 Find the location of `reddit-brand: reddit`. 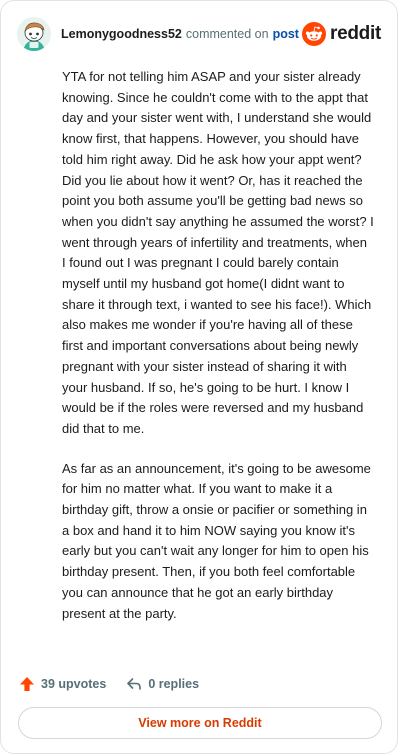

reddit-brand: reddit is located at coordinates (341, 34).